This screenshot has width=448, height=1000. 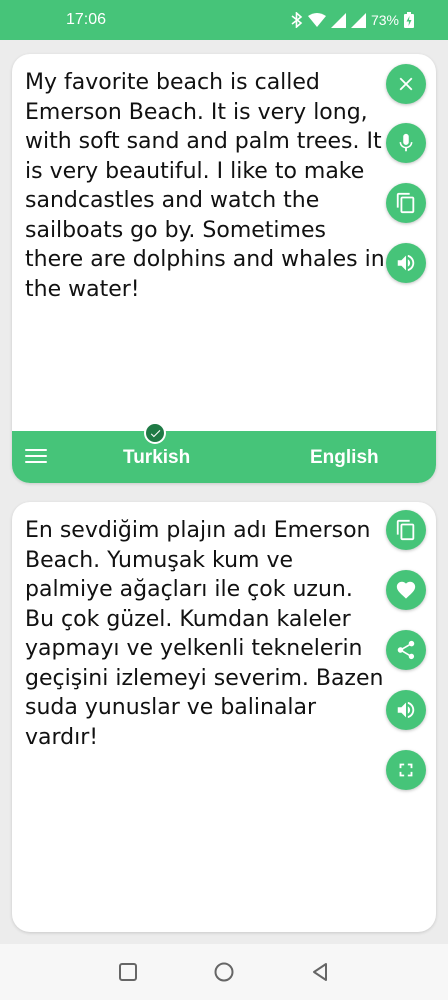 I want to click on navigation-bar, so click(x=224, y=972).